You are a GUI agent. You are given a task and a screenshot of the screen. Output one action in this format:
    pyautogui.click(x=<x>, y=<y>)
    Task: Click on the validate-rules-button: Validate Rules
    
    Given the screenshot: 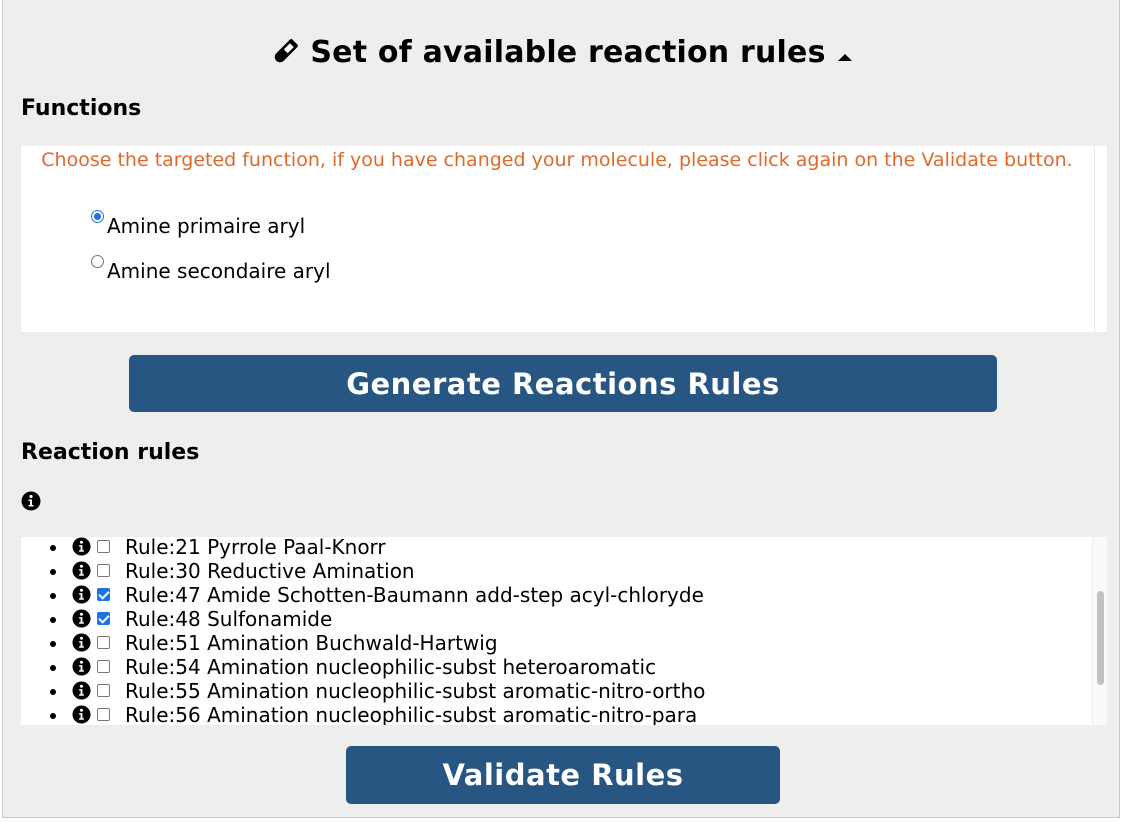 What is the action you would take?
    pyautogui.click(x=563, y=775)
    